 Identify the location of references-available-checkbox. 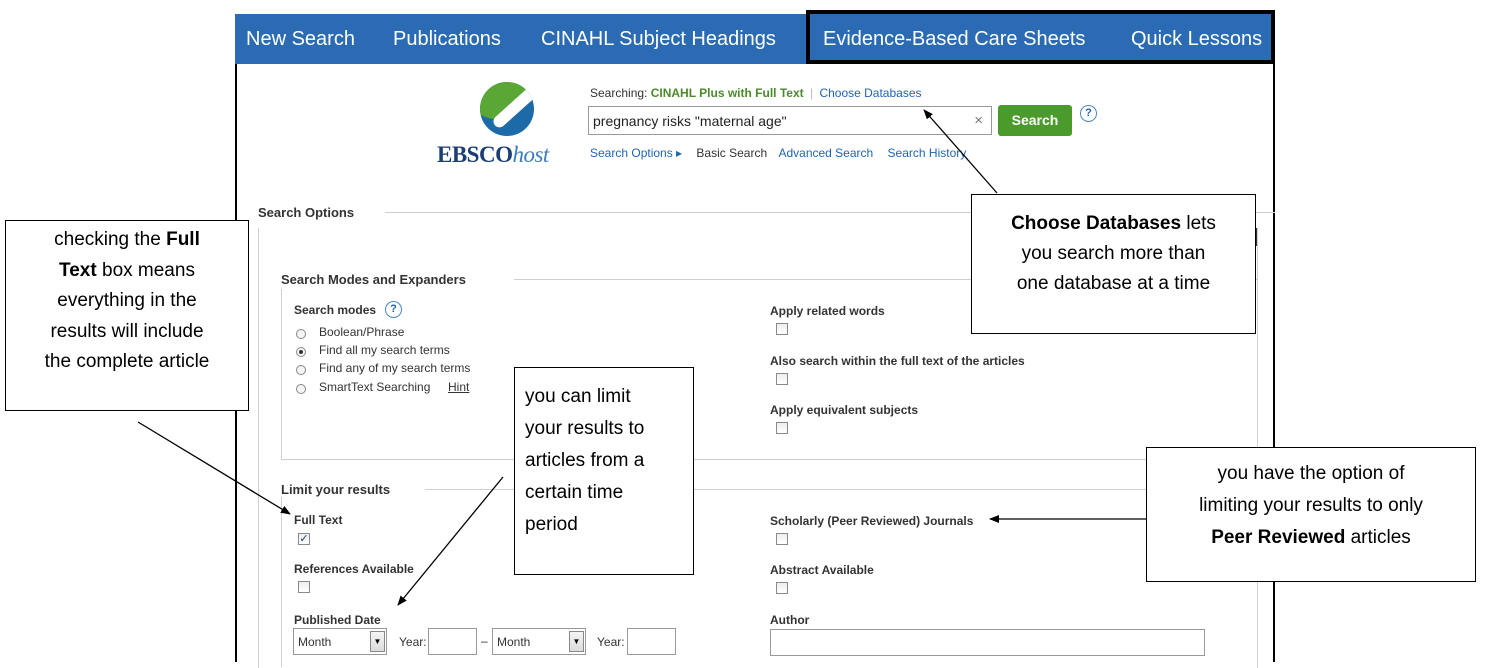
(304, 587).